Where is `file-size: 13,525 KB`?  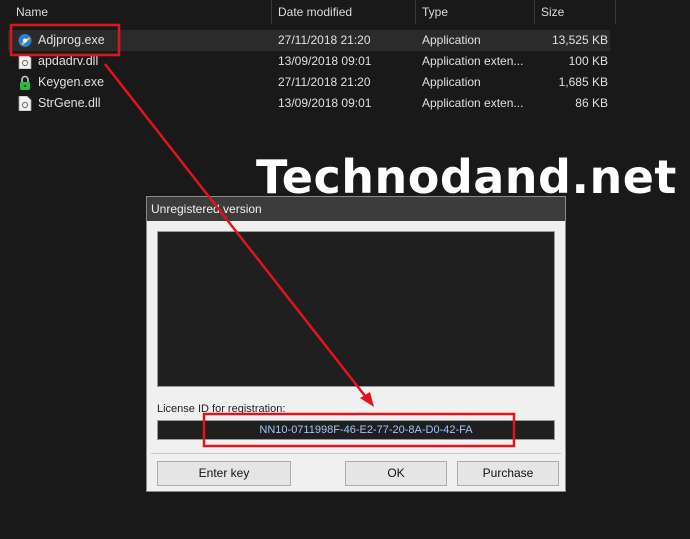 file-size: 13,525 KB is located at coordinates (579, 40).